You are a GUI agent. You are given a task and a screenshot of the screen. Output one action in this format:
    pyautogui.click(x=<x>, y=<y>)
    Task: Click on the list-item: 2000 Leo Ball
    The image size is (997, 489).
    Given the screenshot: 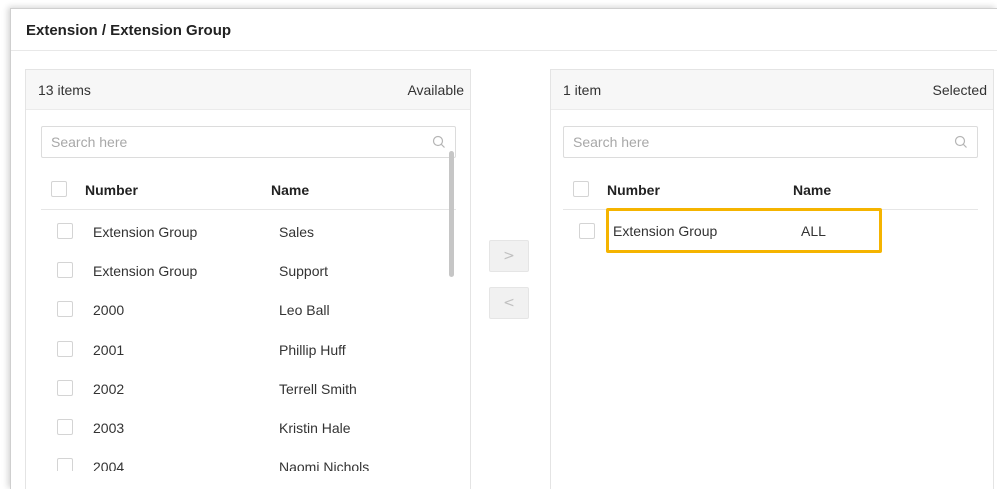 What is the action you would take?
    pyautogui.click(x=248, y=309)
    